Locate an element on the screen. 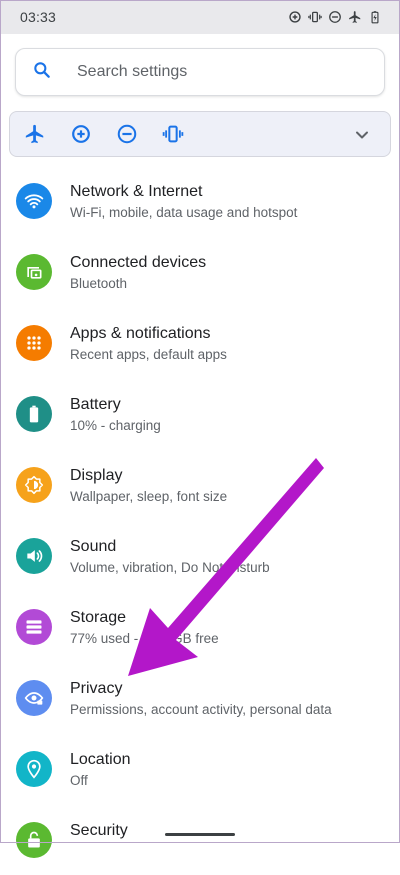 The height and width of the screenshot is (875, 400). wifi-icon is located at coordinates (34, 201).